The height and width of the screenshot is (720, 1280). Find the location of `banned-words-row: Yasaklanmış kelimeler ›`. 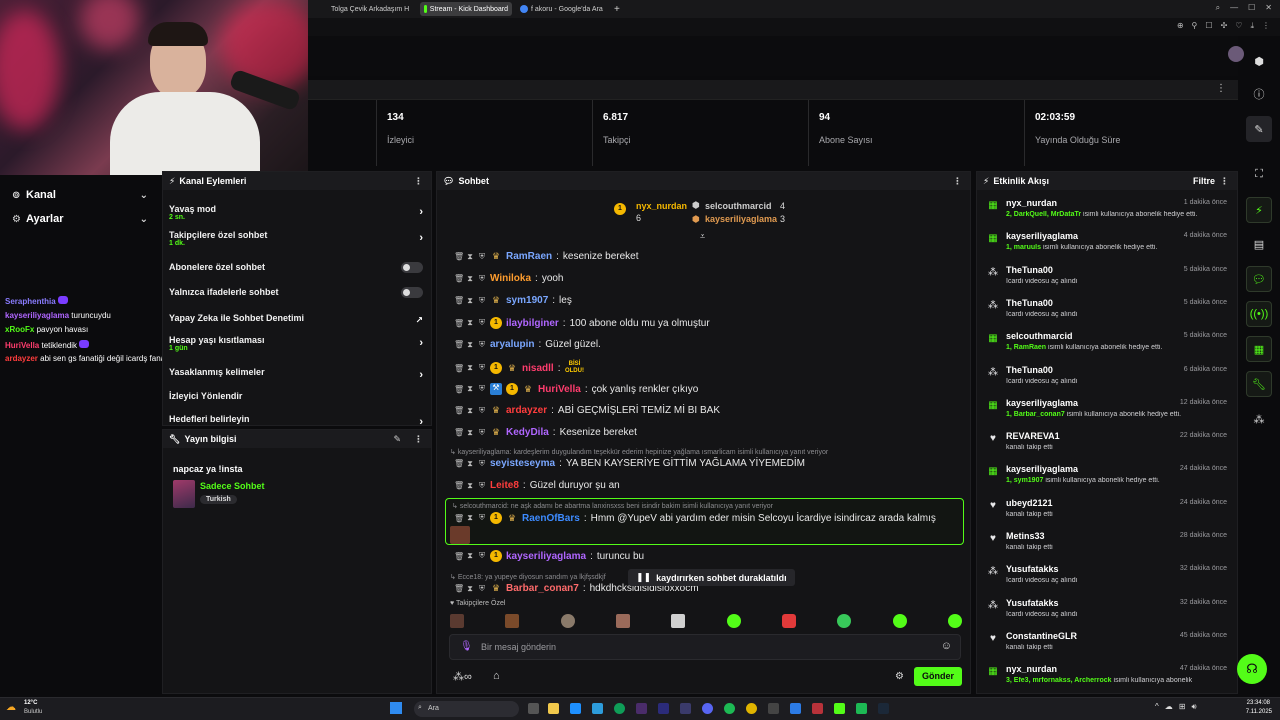

banned-words-row: Yasaklanmış kelimeler › is located at coordinates (296, 374).